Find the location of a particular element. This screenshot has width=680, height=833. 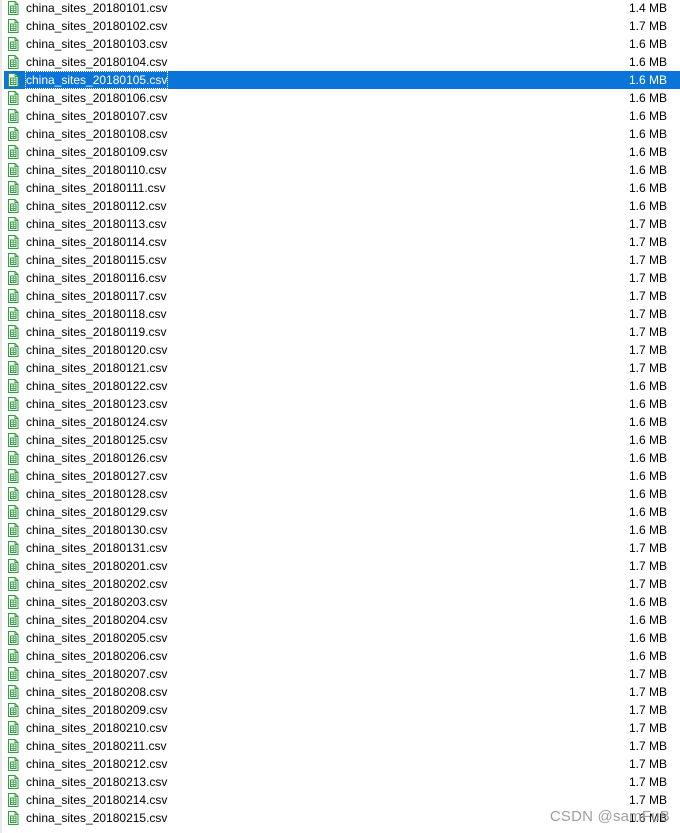

file-name: china_sites_20180108.csv is located at coordinates (97, 134).